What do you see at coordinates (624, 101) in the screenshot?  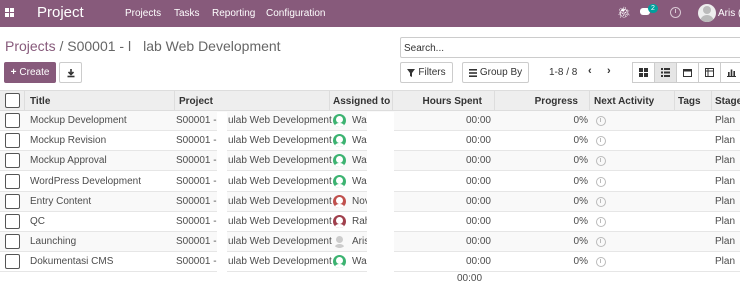 I see `column-next-activity: Next Activity` at bounding box center [624, 101].